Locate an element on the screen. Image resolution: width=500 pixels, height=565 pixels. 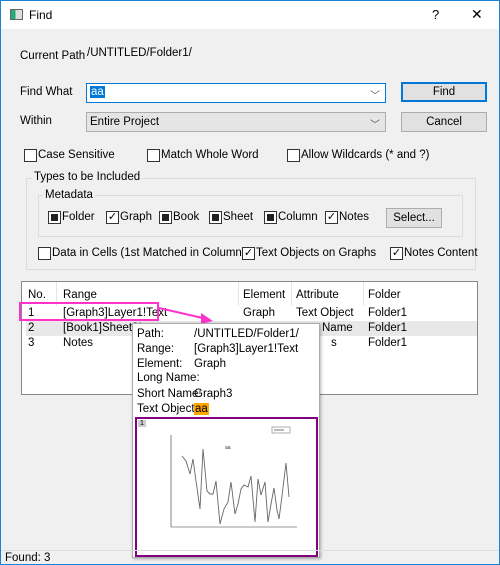
metadata-group-label: Metadata is located at coordinates (69, 195).